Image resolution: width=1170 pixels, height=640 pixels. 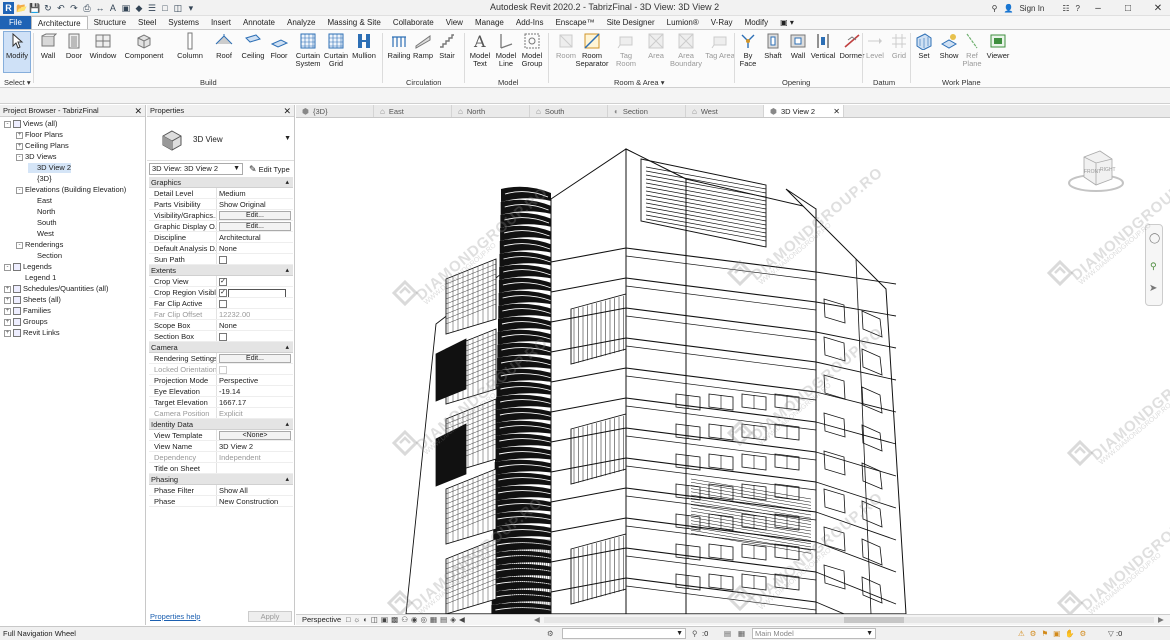 I want to click on thin-lines-icon: ☰, so click(x=151, y=8).